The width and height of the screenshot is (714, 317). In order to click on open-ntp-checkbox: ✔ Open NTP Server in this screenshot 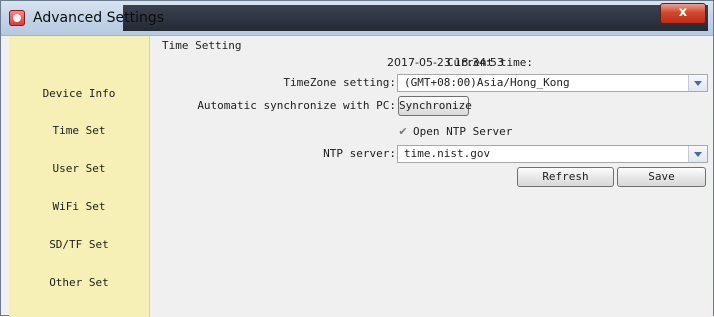, I will do `click(454, 131)`.